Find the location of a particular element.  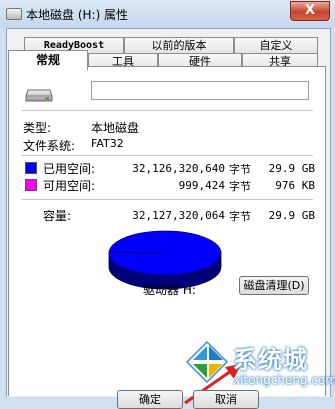

free-space-unit: 字节 is located at coordinates (240, 186).